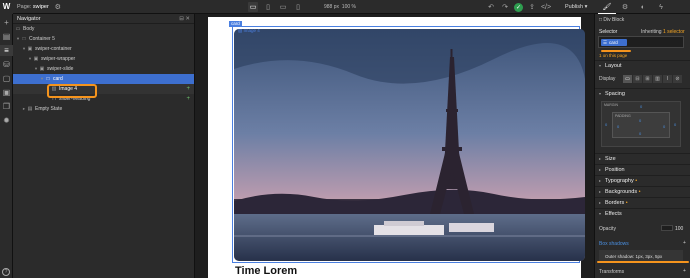 This screenshot has height=278, width=690. Describe the element at coordinates (640, 133) in the screenshot. I see `padding-bottom-value: 0` at that location.